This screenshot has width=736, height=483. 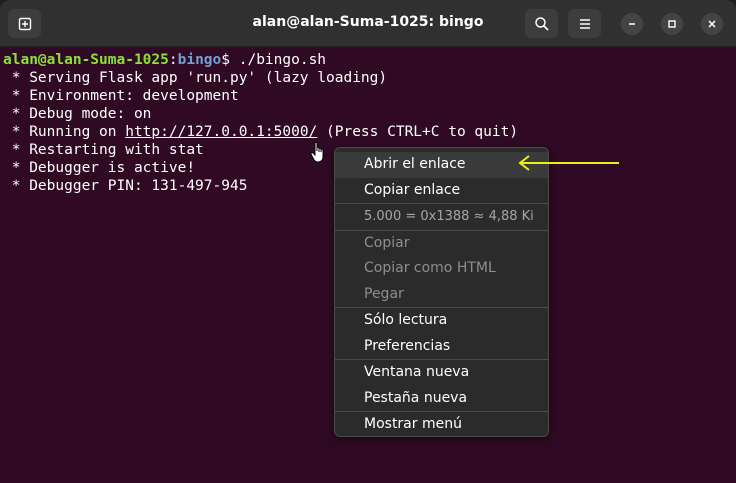 I want to click on prompt-user: alan@alan-Suma-1025, so click(x=86, y=60).